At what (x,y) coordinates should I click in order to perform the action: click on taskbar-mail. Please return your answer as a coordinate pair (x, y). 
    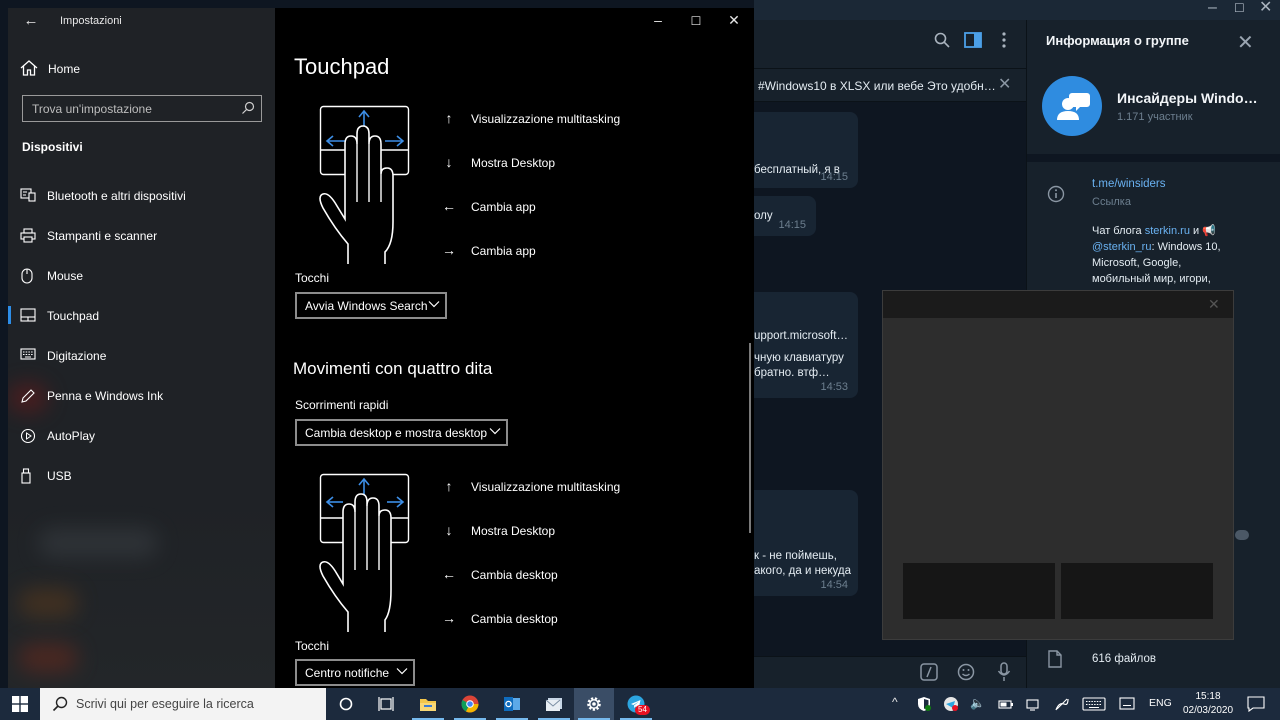
    Looking at the image, I should click on (554, 704).